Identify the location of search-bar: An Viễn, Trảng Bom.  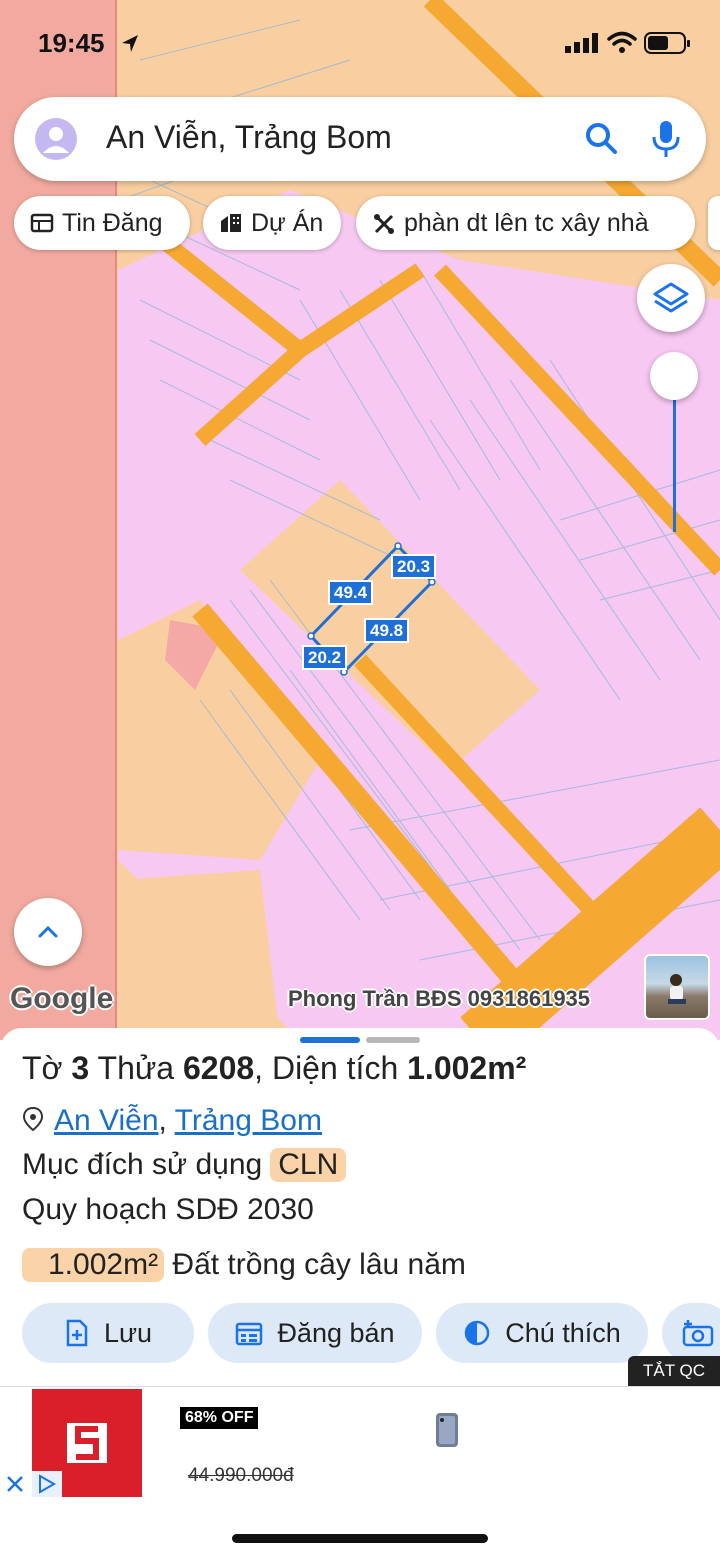
(360, 139).